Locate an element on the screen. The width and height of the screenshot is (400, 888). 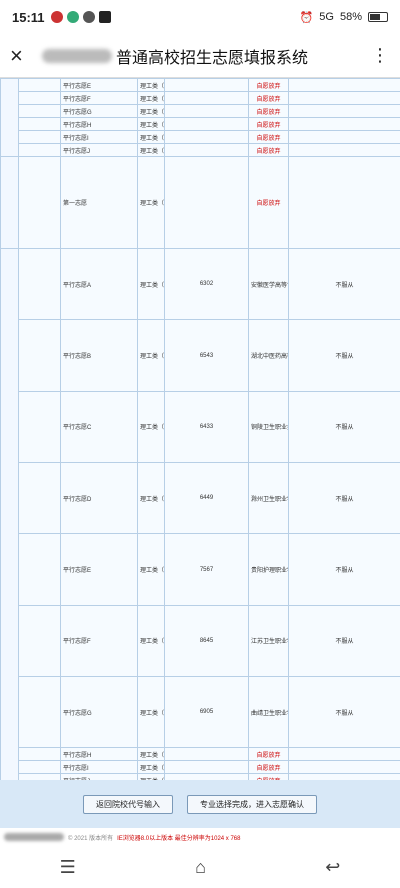
school-name: 安徽医学高等专科学校 is located at coordinates (268, 284).